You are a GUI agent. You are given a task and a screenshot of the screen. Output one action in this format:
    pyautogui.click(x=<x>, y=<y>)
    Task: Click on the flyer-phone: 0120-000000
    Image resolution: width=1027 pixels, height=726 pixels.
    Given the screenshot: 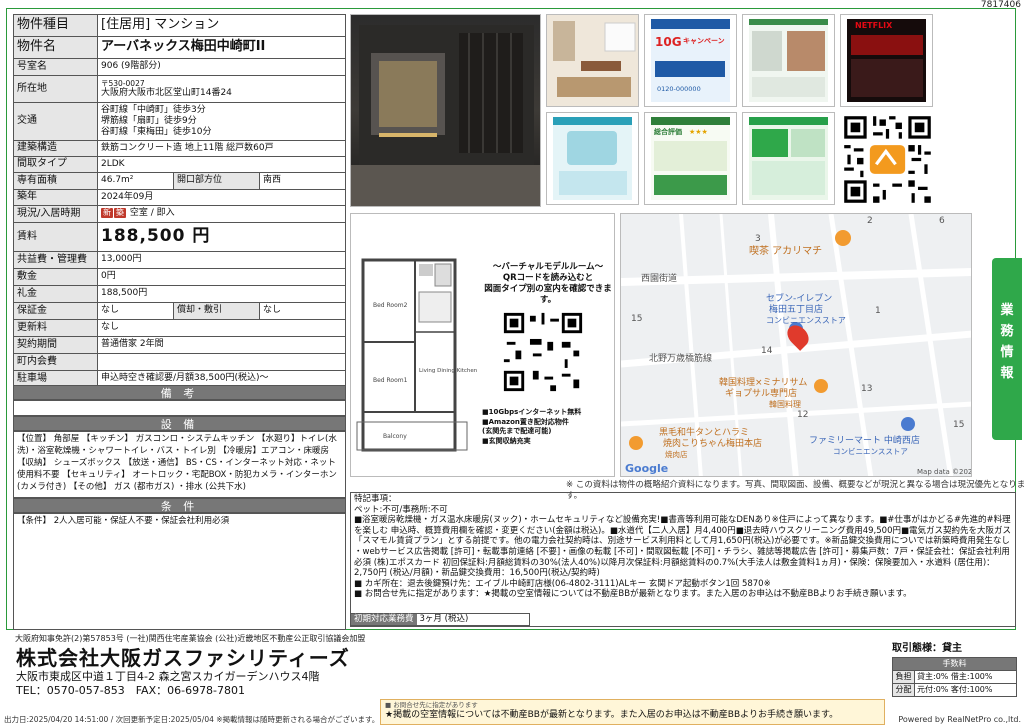 What is the action you would take?
    pyautogui.click(x=679, y=89)
    